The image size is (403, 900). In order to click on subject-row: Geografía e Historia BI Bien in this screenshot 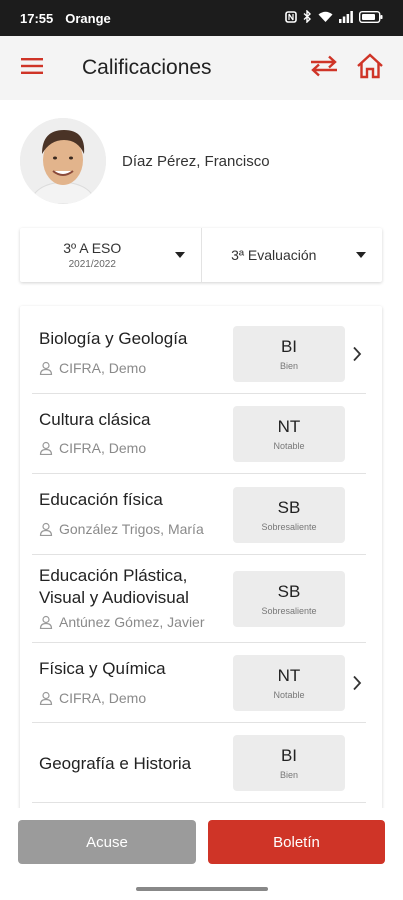, I will do `click(201, 763)`.